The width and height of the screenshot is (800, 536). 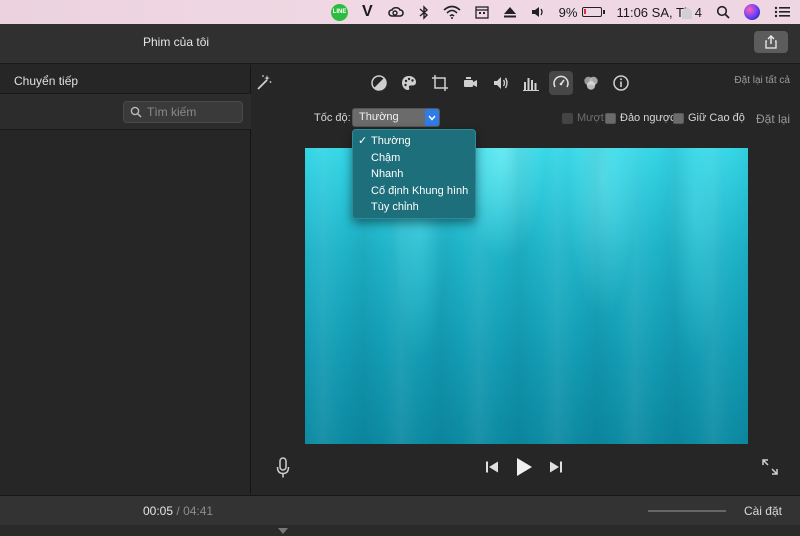 I want to click on line-badge: LINE, so click(x=339, y=12).